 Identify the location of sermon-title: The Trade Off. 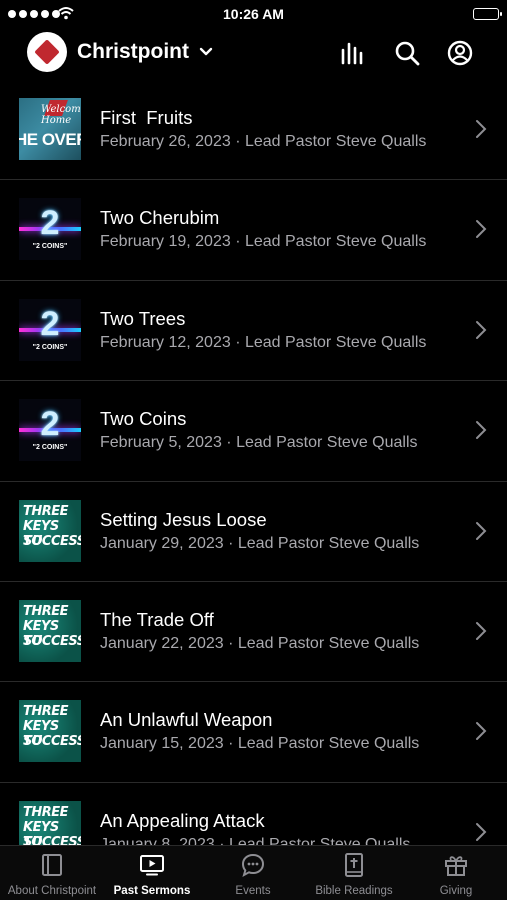
(157, 619).